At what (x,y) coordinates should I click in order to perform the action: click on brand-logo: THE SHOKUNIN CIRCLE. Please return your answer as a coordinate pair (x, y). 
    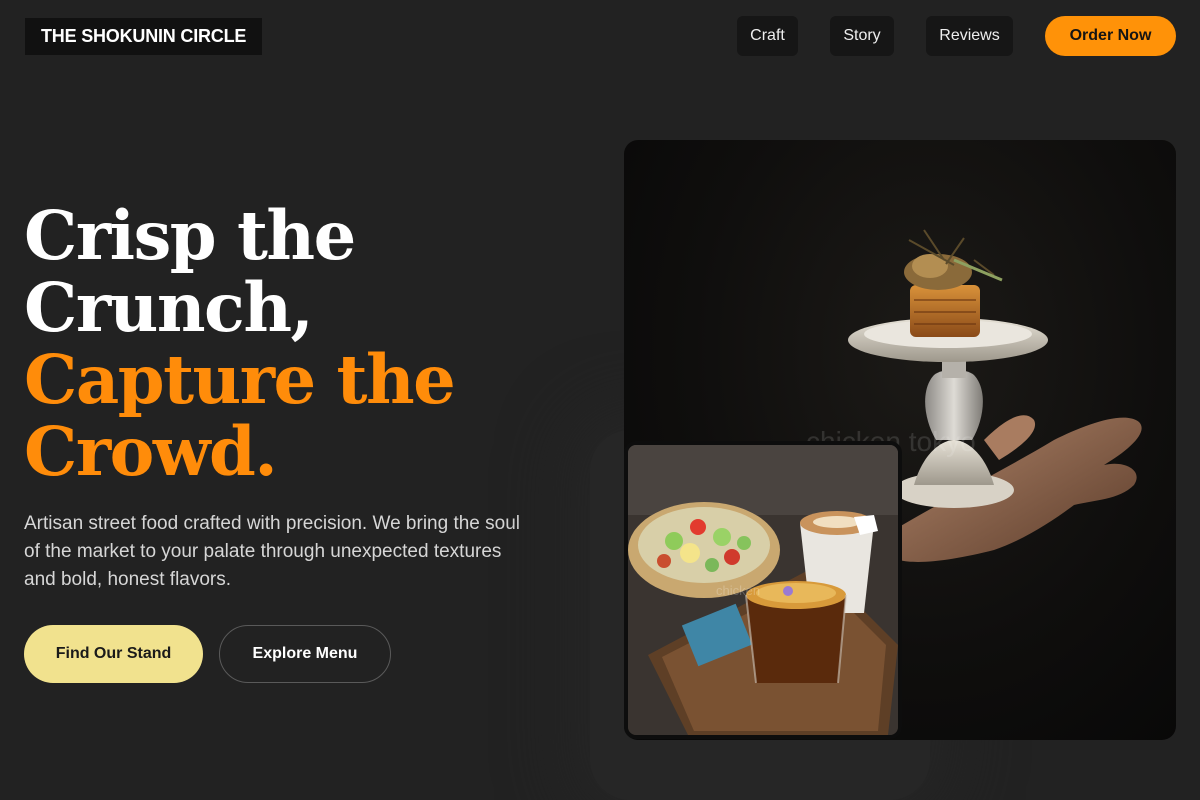
    Looking at the image, I should click on (144, 36).